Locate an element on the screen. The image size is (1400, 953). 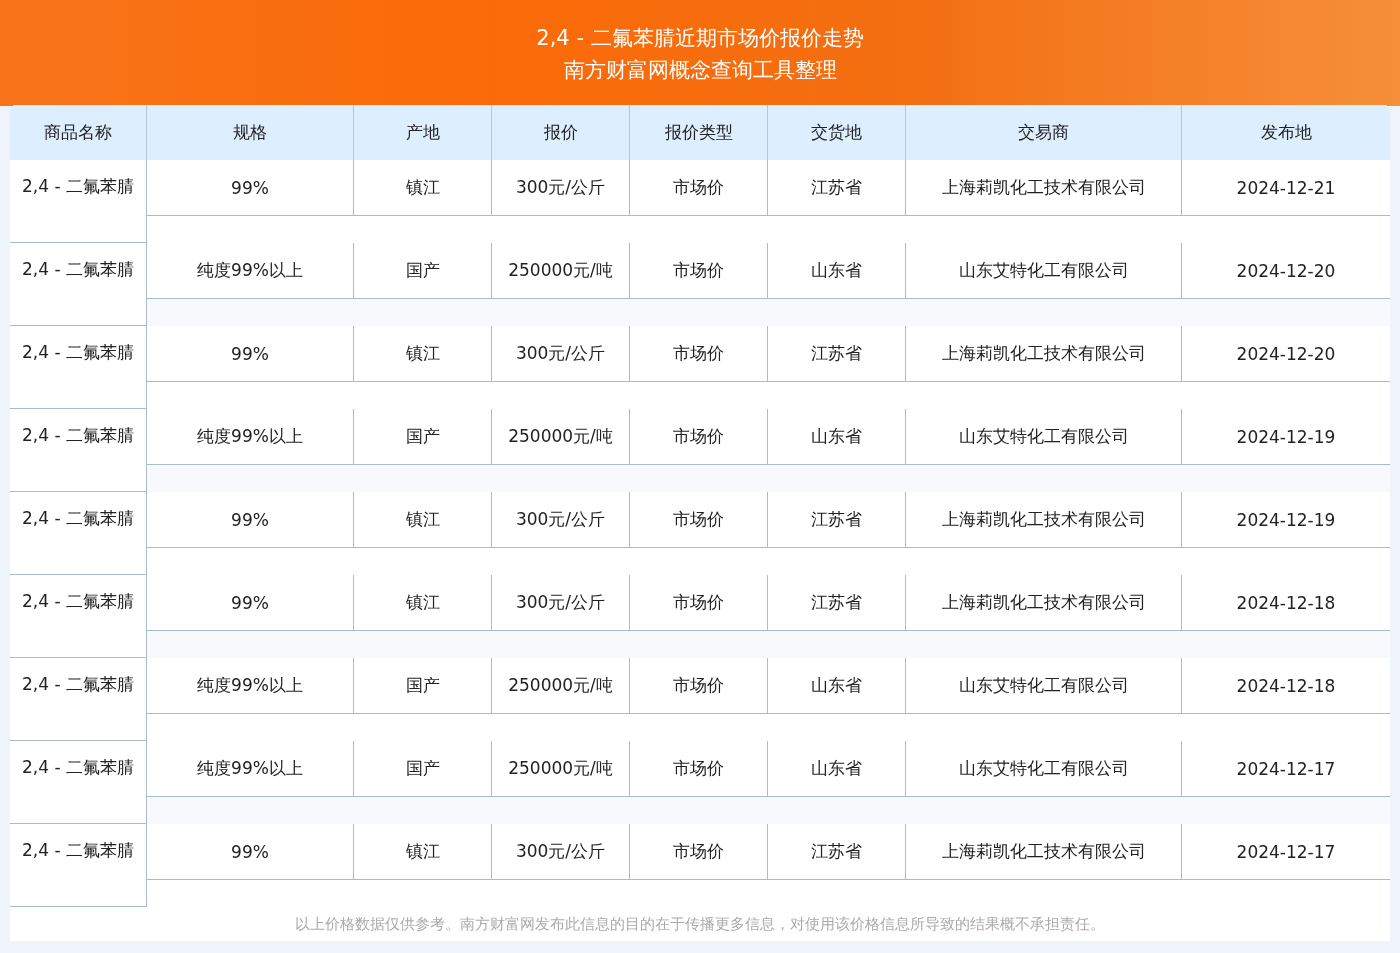
disclaimer-text: 以上价格数据仅供参考。南方财富网发布此信息的目的在于传播更多信息，对使用该价格信息所导致的结果概不承担责任。 is located at coordinates (700, 924).